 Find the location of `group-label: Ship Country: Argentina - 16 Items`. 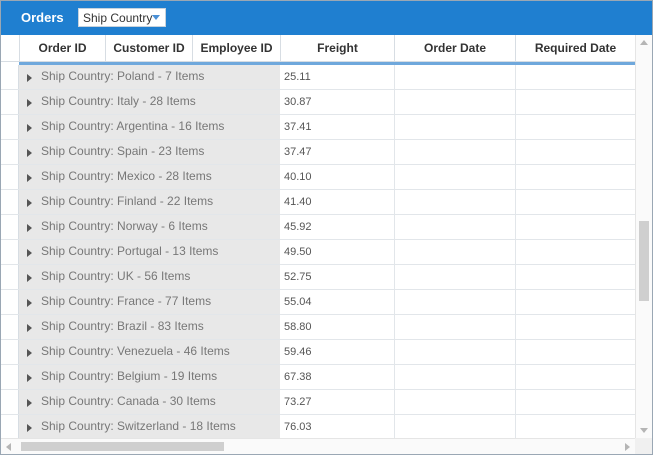

group-label: Ship Country: Argentina - 16 Items is located at coordinates (133, 126).